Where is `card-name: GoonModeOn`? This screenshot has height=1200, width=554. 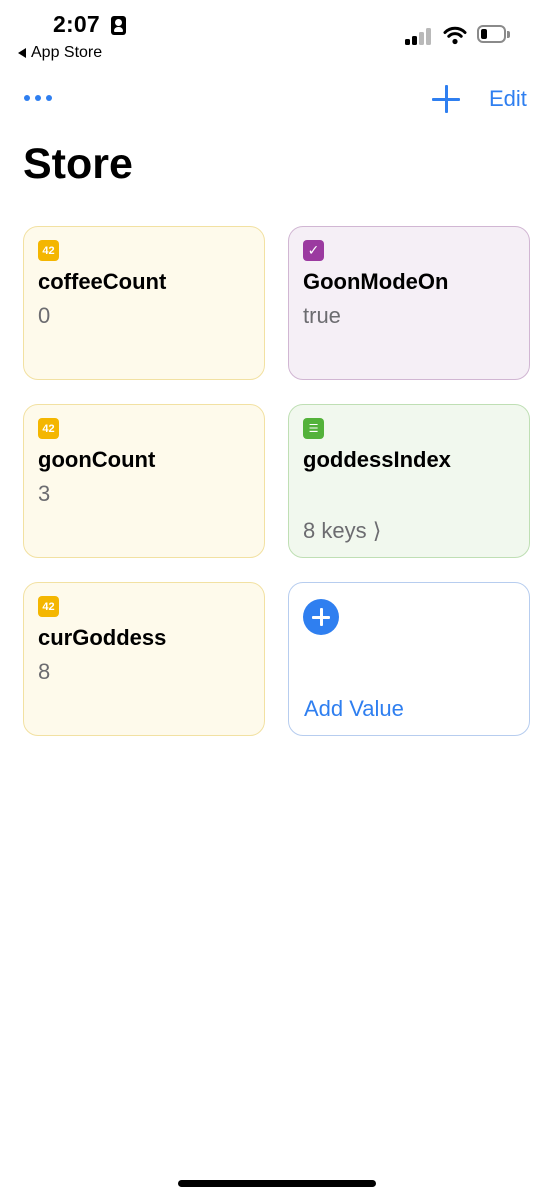
card-name: GoonModeOn is located at coordinates (376, 281).